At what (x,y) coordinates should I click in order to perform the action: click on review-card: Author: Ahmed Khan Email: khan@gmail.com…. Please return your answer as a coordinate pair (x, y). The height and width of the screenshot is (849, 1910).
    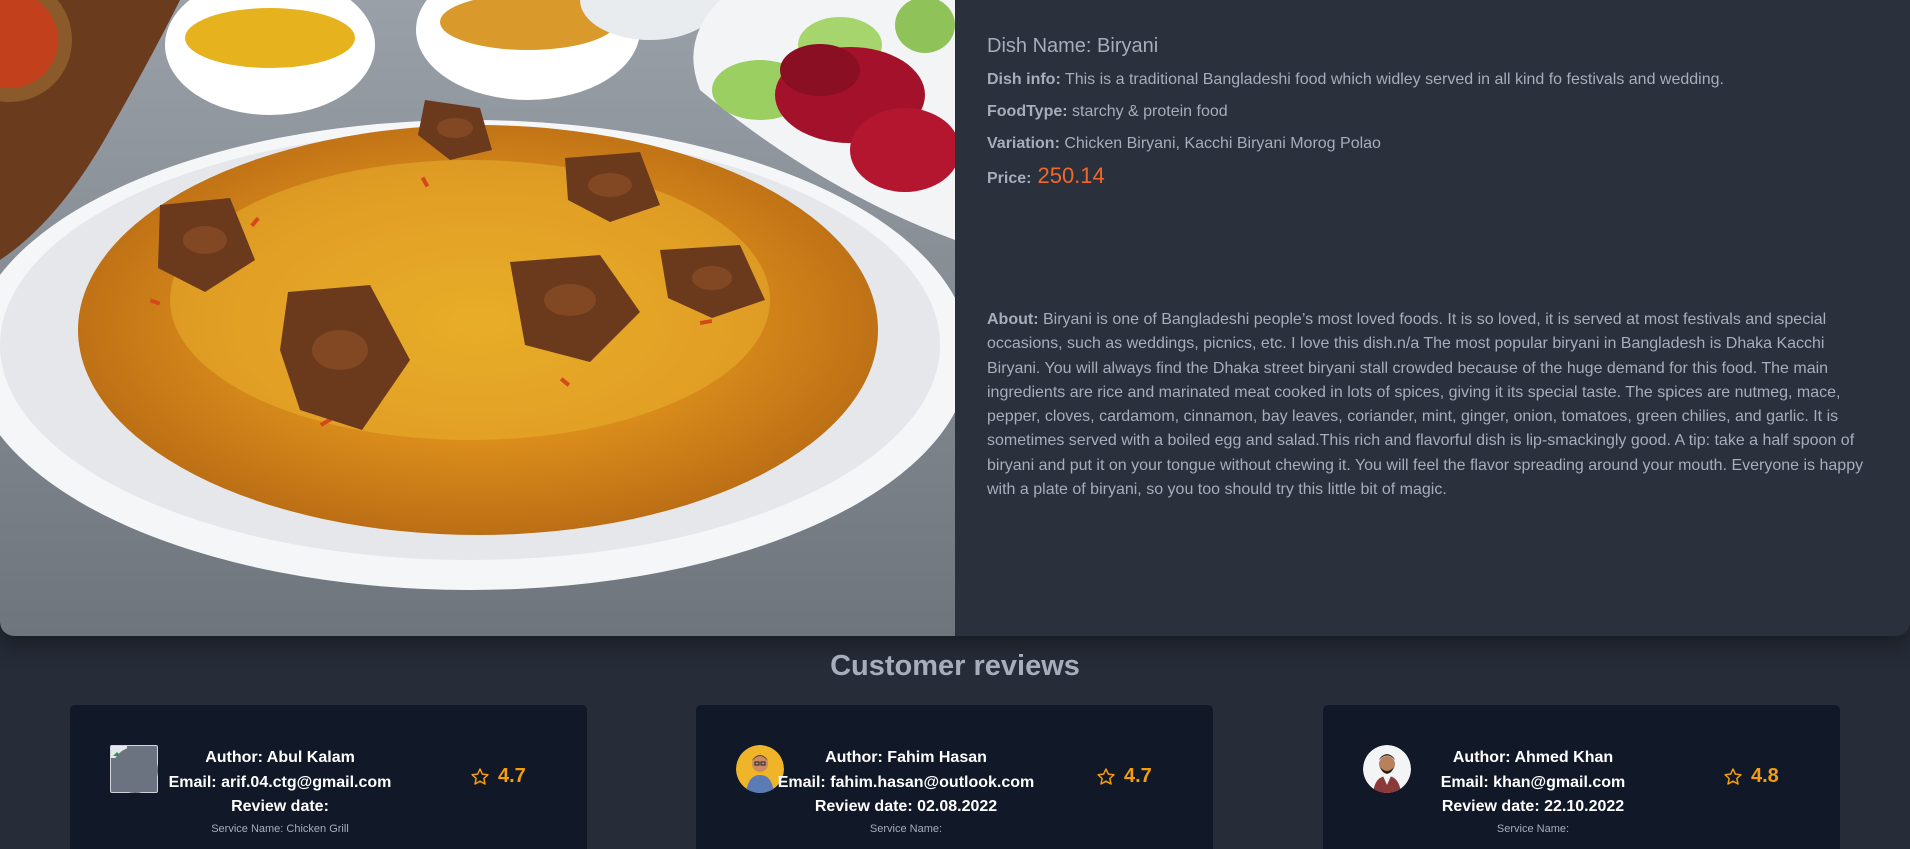
    Looking at the image, I should click on (1581, 777).